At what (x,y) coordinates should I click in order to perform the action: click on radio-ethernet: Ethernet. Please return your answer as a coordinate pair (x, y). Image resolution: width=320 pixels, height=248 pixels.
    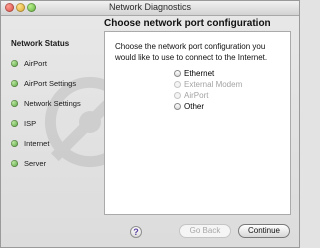
    Looking at the image, I should click on (194, 73).